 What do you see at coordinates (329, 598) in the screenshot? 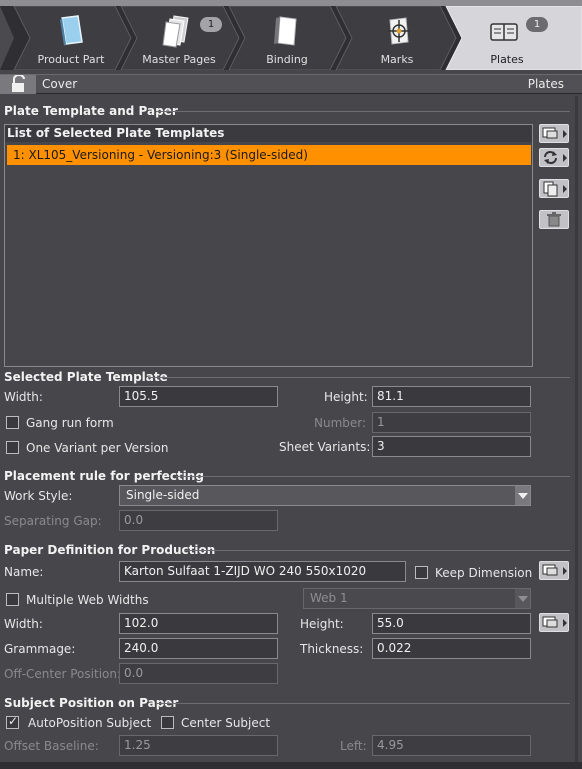
I see `web-value: Web 1` at bounding box center [329, 598].